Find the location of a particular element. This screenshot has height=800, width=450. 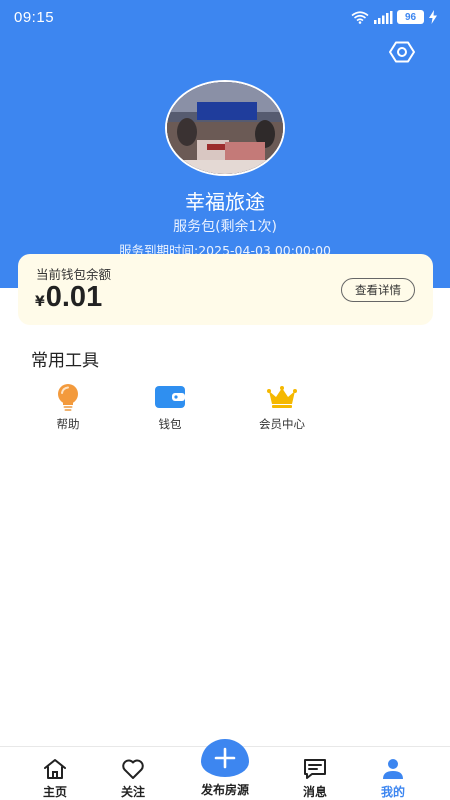

tool-member-center: 会员中心 is located at coordinates (282, 407).